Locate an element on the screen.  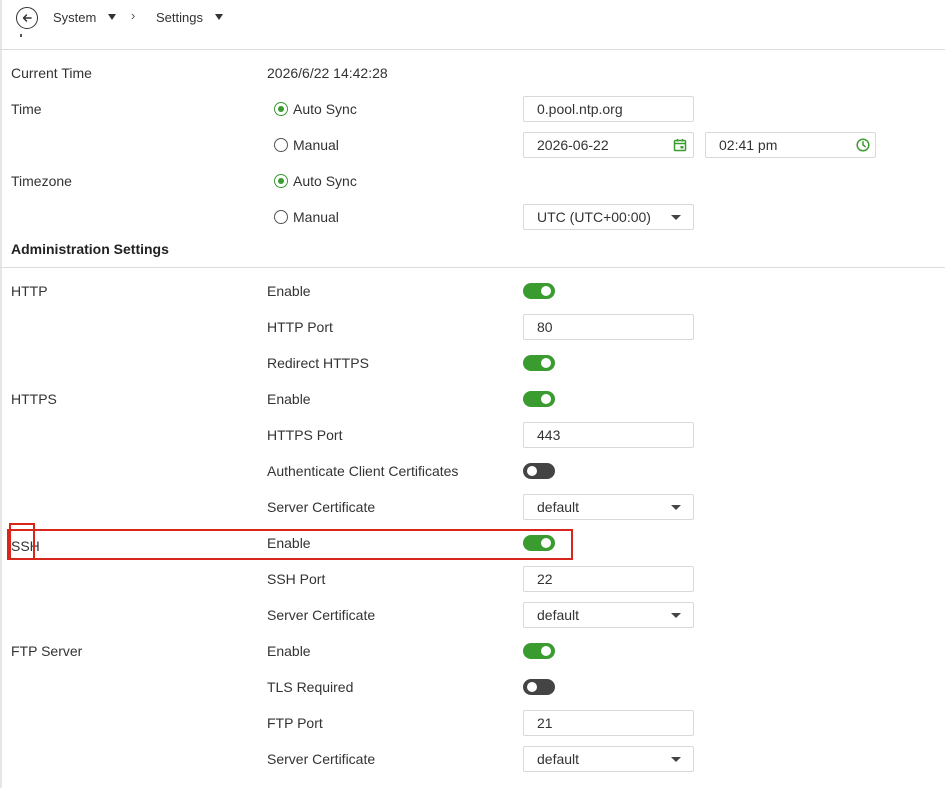
time-manual-radio is located at coordinates (281, 145).